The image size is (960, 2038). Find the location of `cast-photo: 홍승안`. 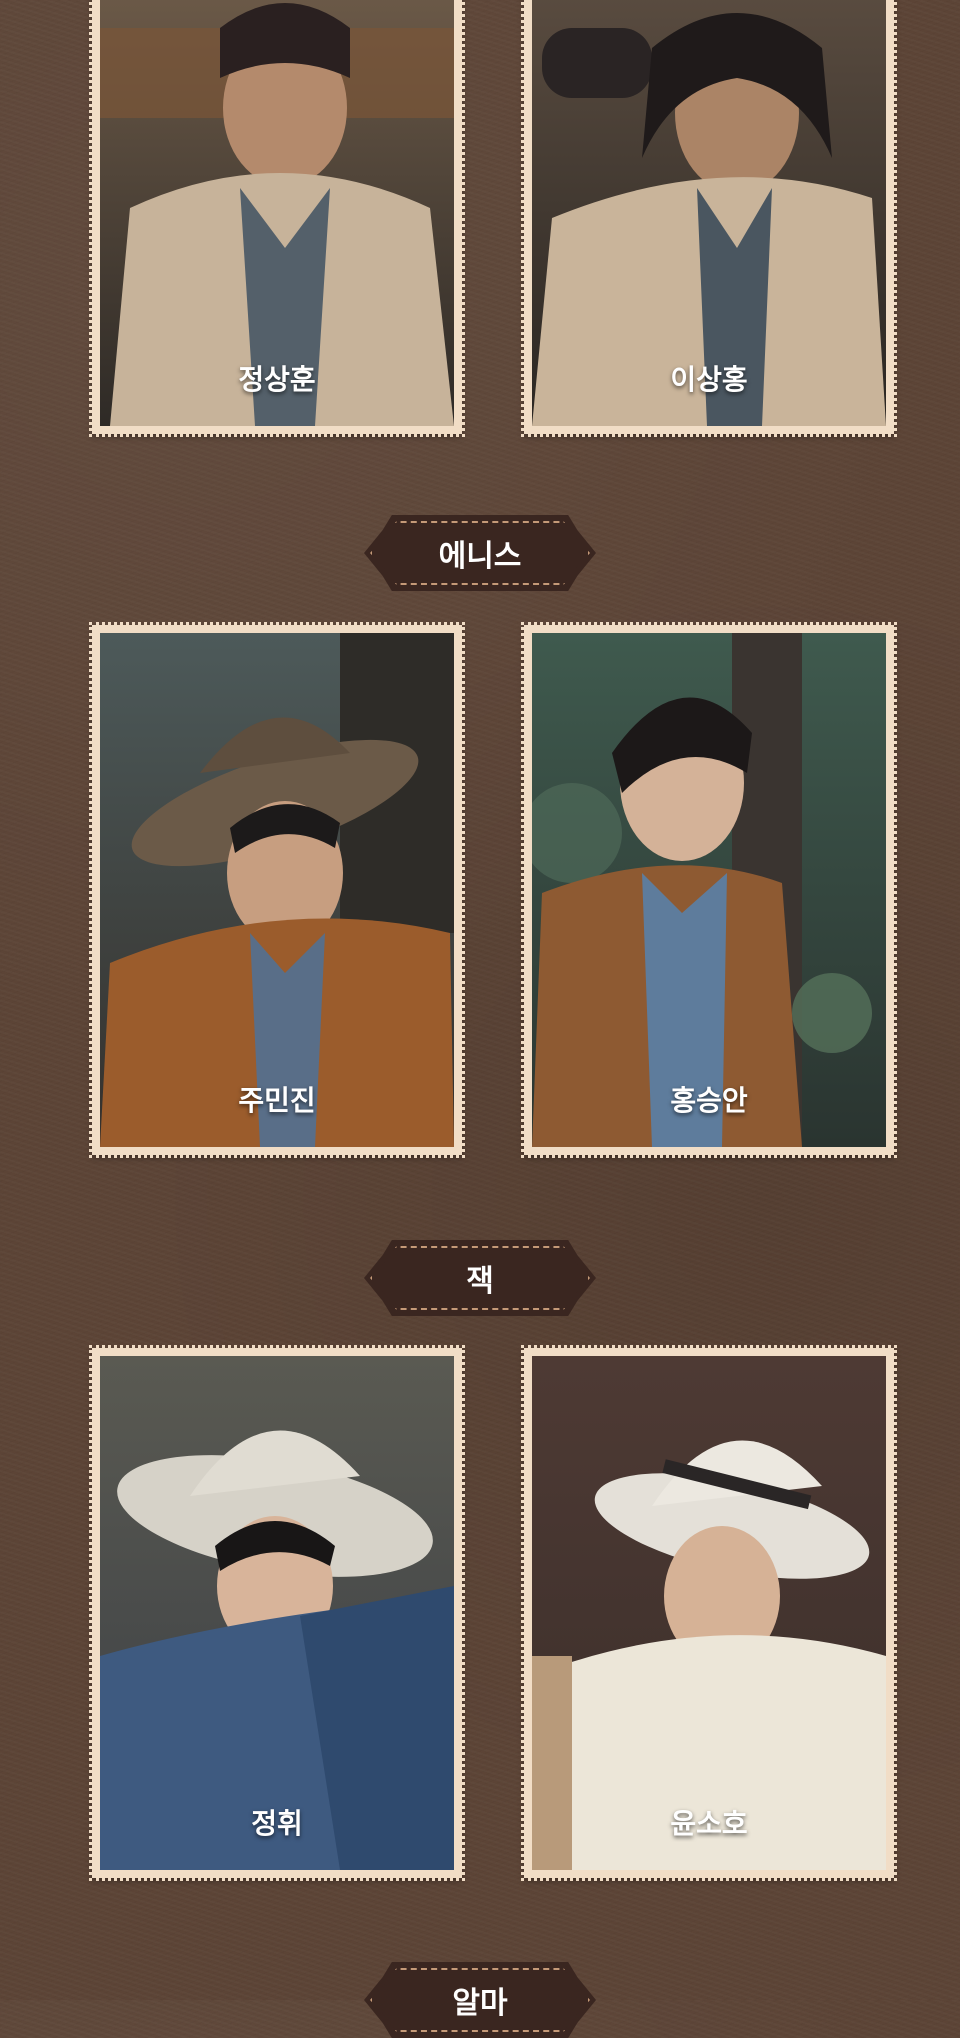

cast-photo: 홍승안 is located at coordinates (709, 890).